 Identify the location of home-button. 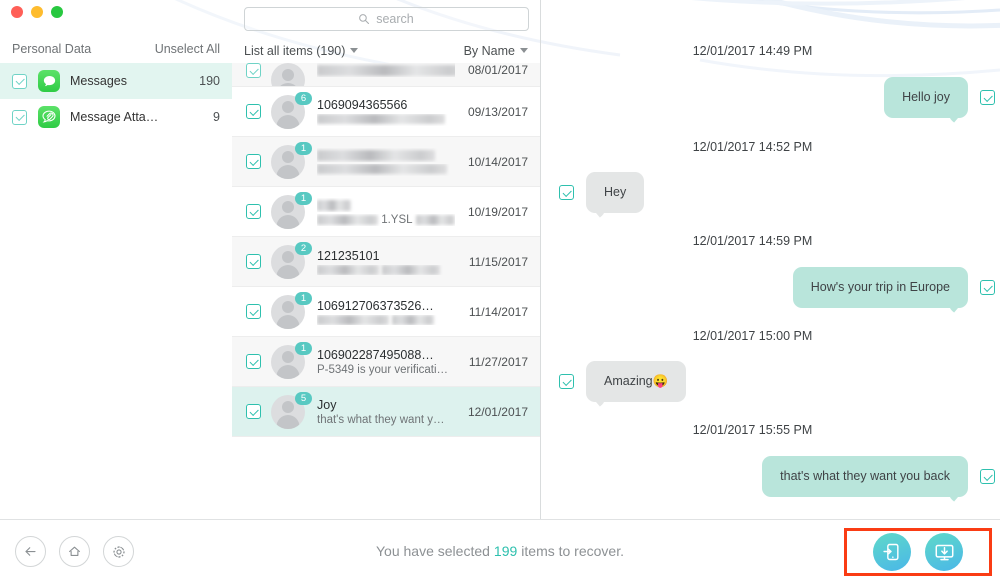
(74, 551).